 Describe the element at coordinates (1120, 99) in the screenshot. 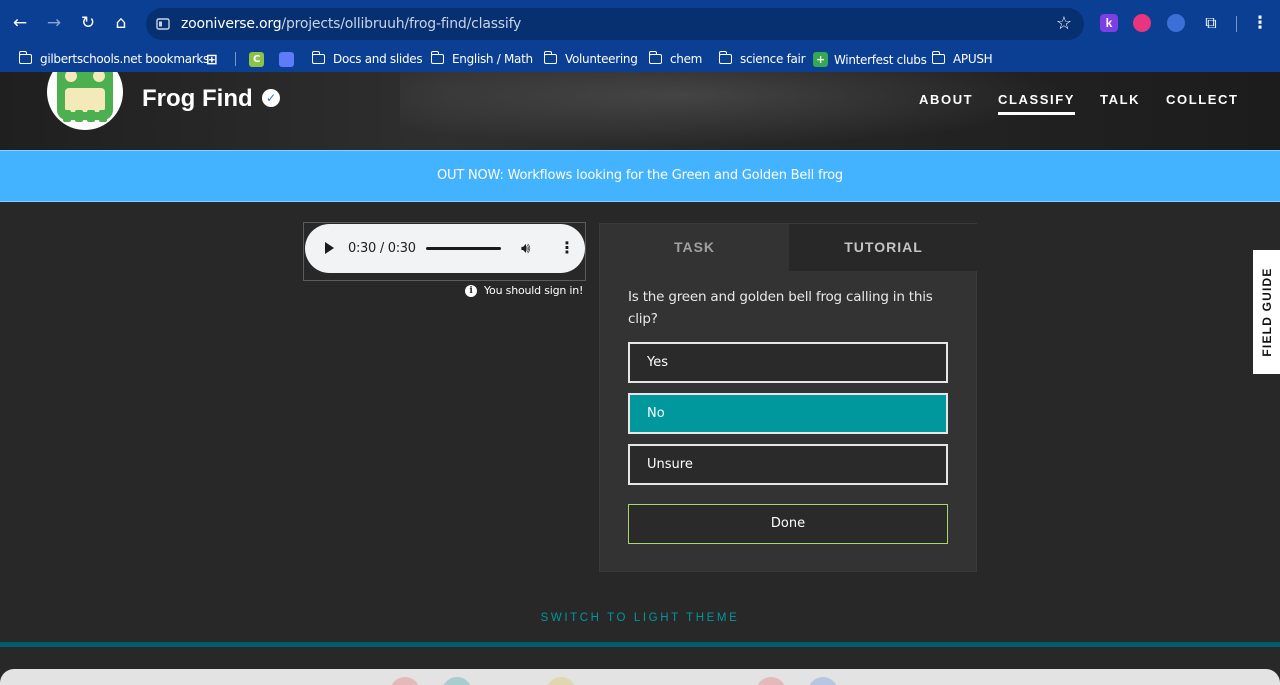

I see `nav-talk: TALK` at that location.